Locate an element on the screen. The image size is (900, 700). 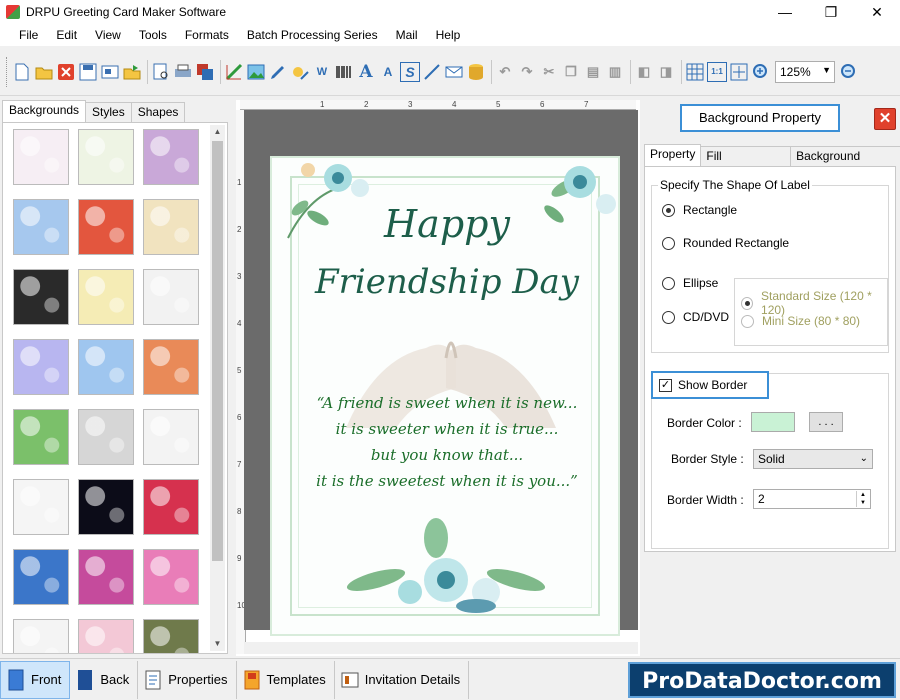
paste-icon: ▤ is located at coordinates (593, 72).